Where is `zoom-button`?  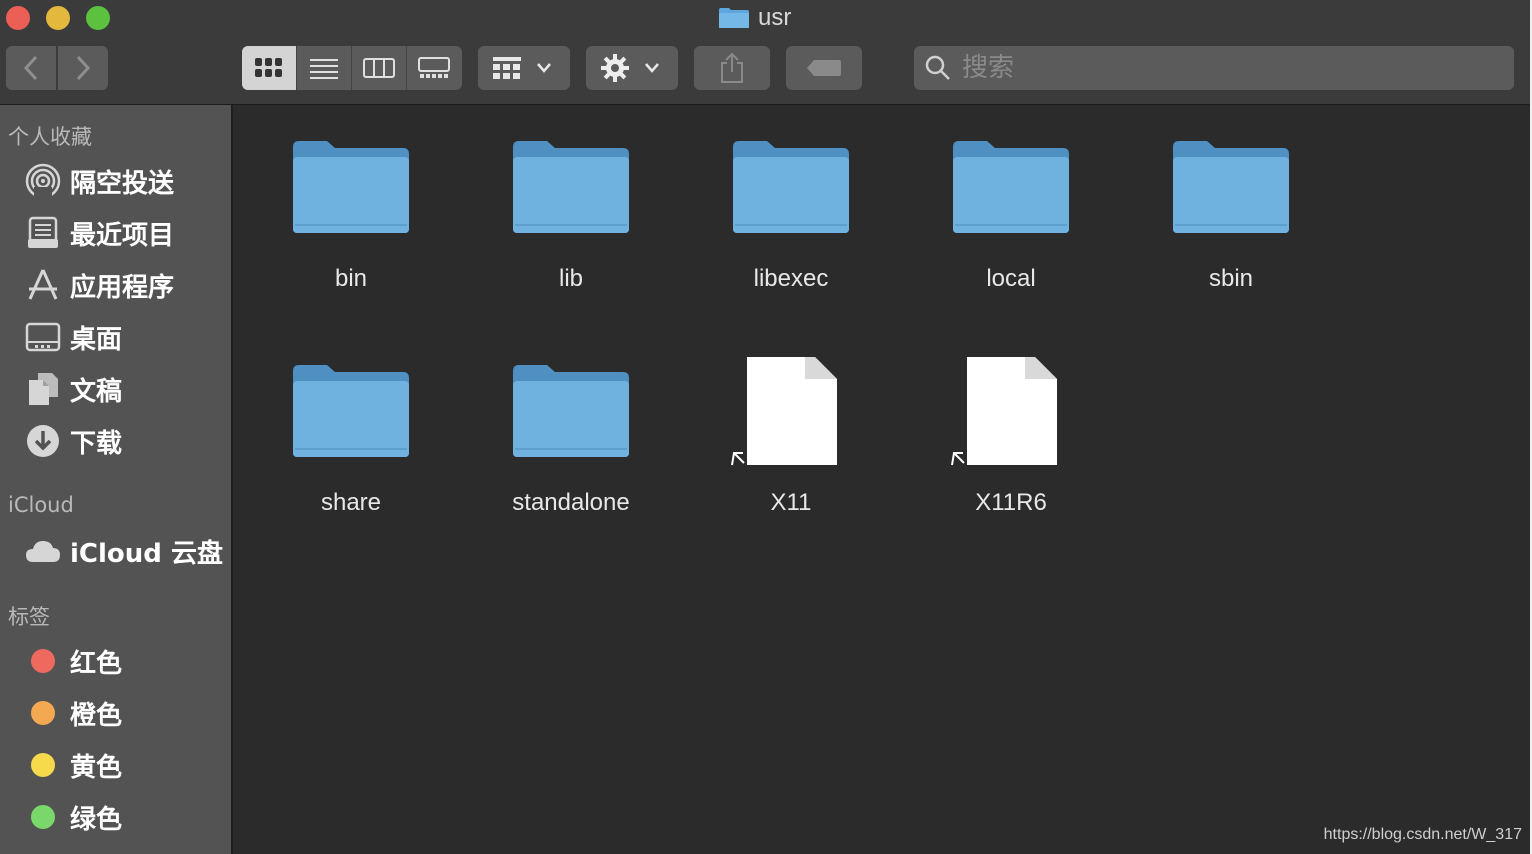 zoom-button is located at coordinates (98, 18).